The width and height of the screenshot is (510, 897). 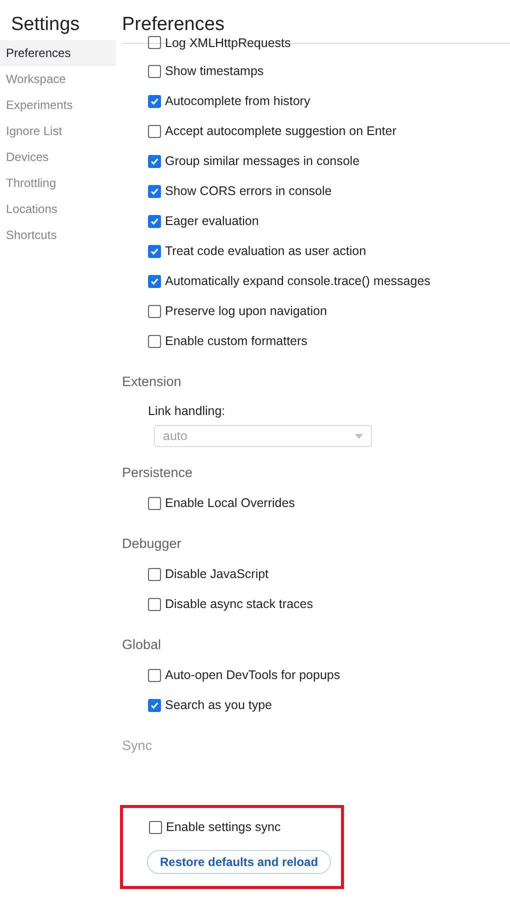 I want to click on sidebar-item: Experiments, so click(x=58, y=105).